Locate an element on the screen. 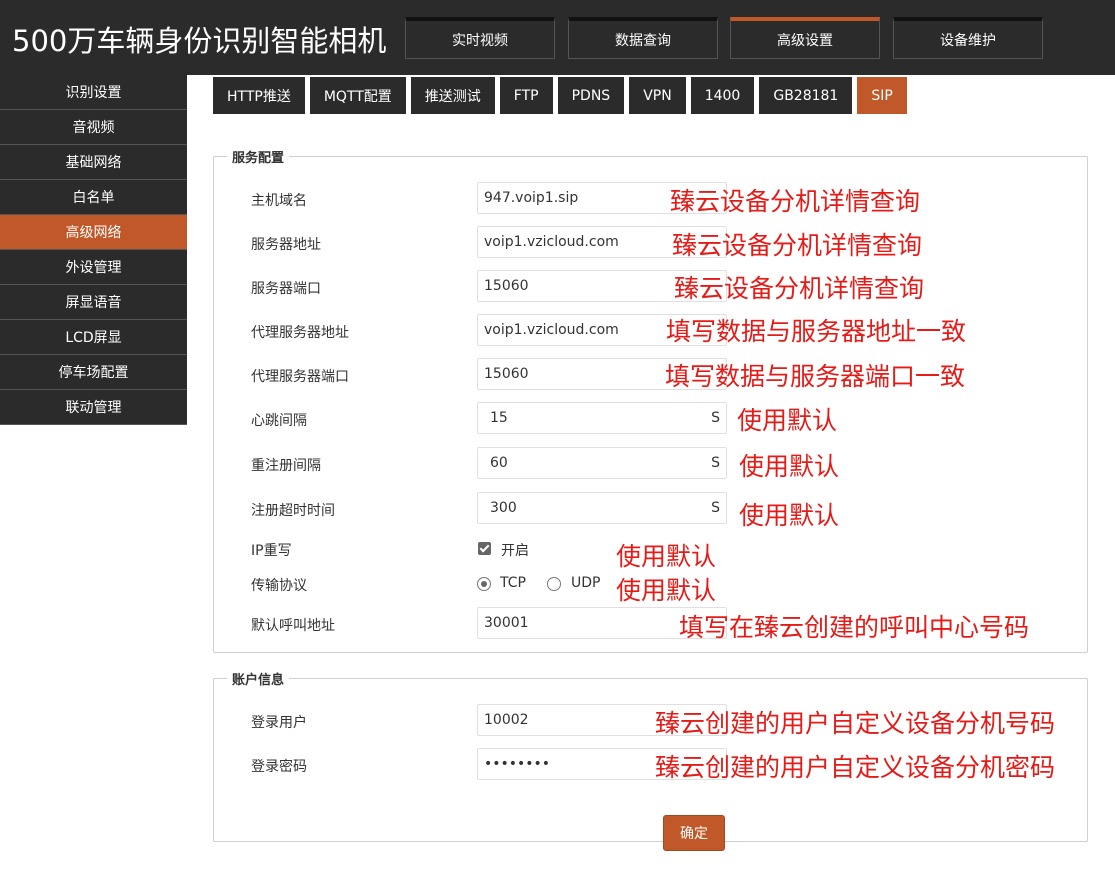 The height and width of the screenshot is (871, 1115). tab-1400: 1400 is located at coordinates (722, 95).